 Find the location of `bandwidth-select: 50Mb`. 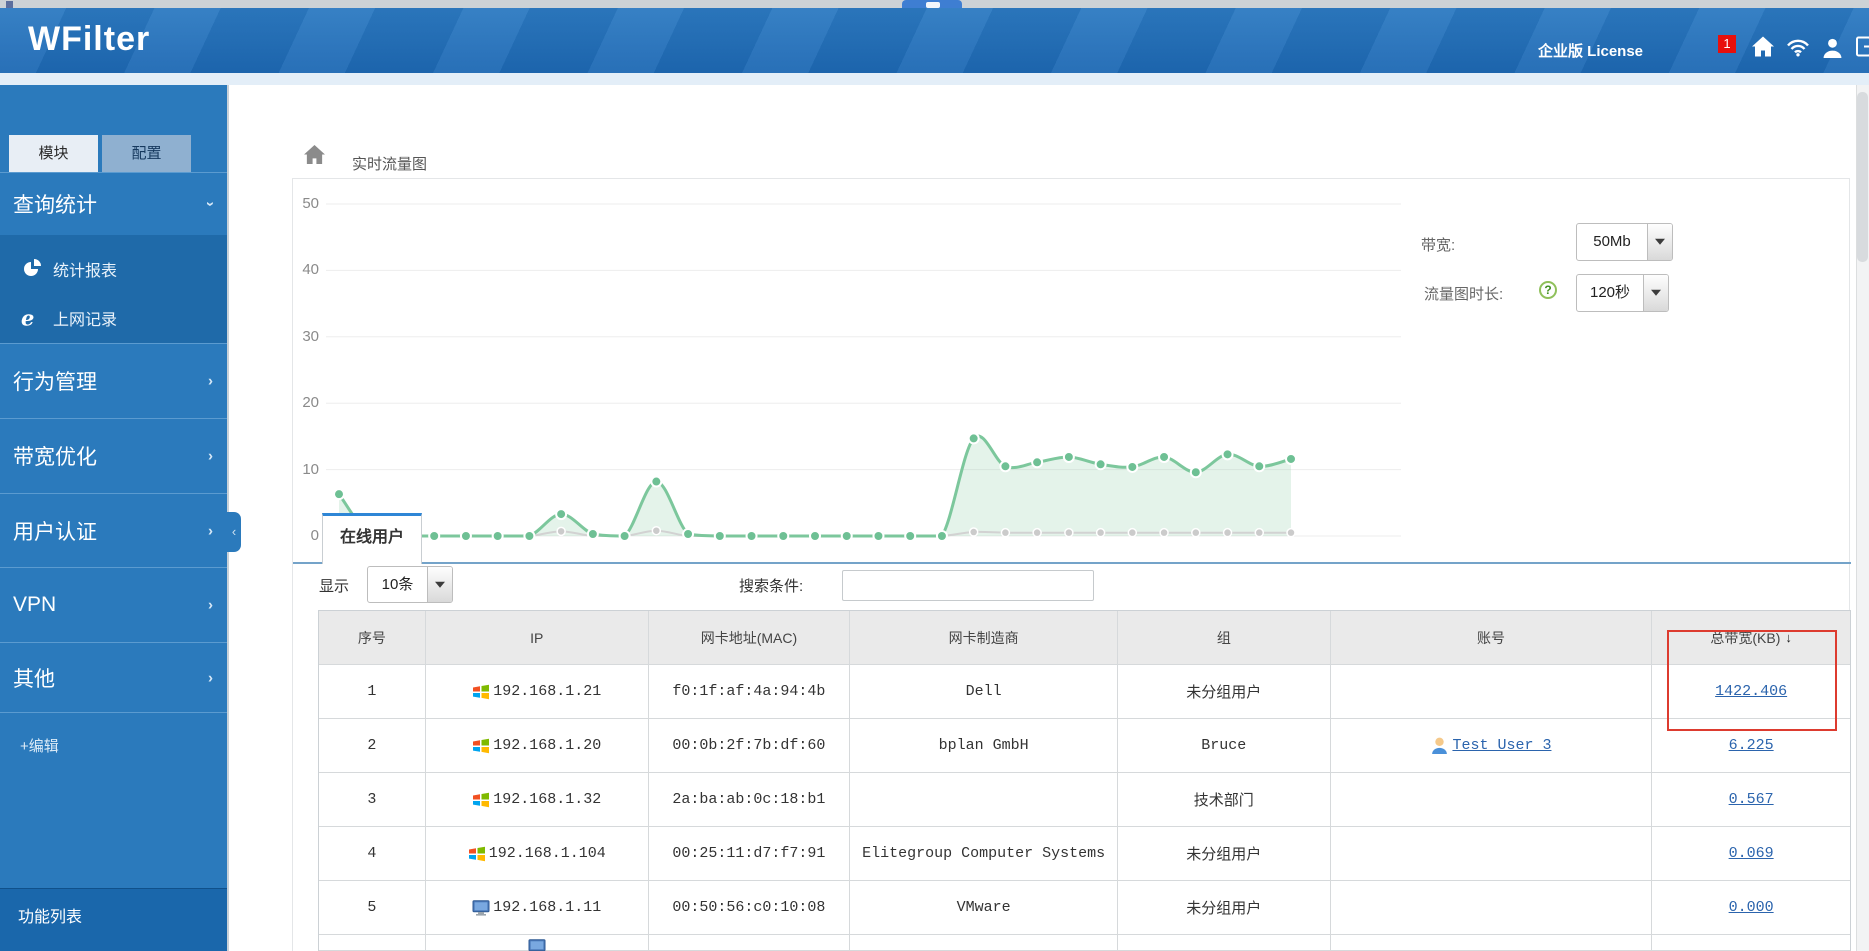

bandwidth-select: 50Mb is located at coordinates (1624, 242).